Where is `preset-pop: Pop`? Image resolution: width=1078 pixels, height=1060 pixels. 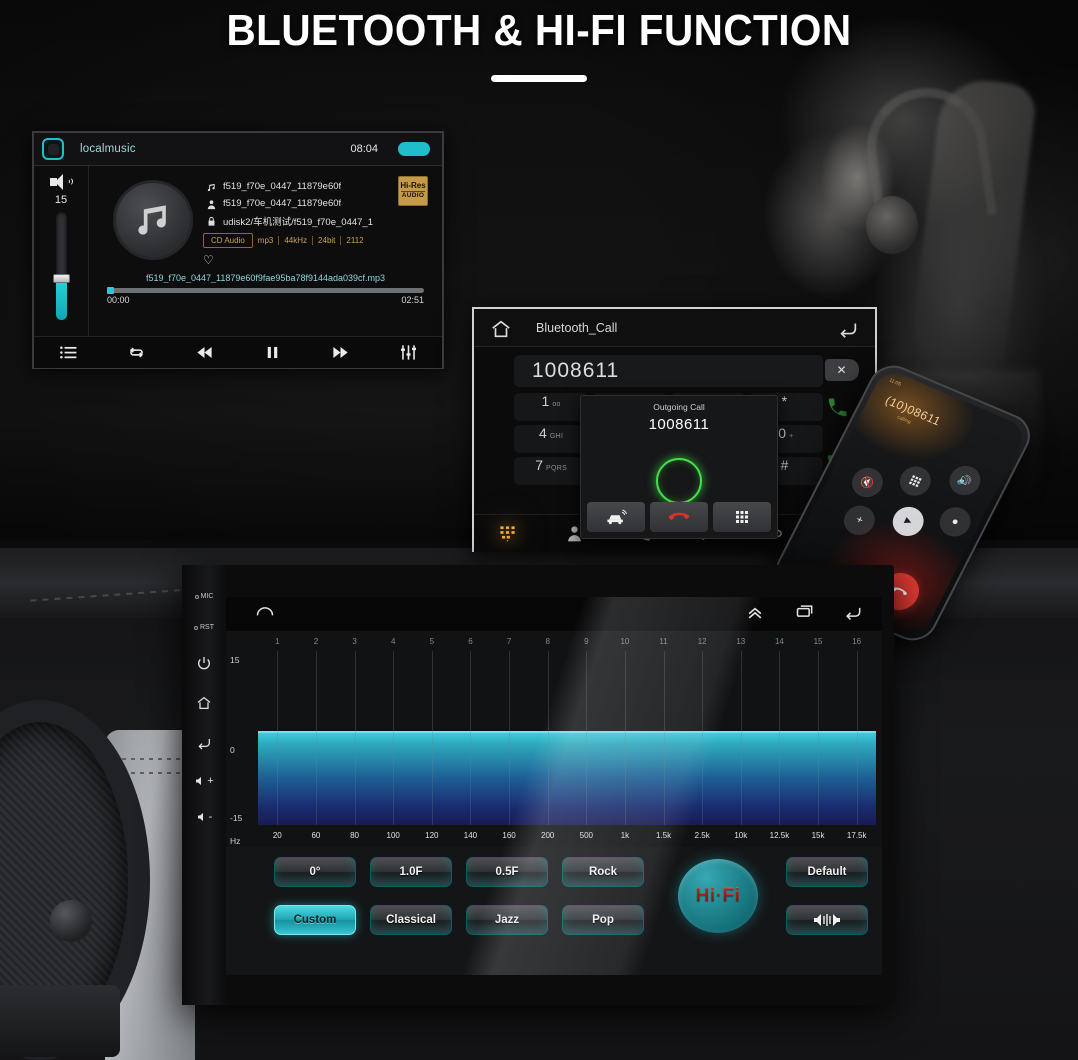
preset-pop: Pop is located at coordinates (603, 920).